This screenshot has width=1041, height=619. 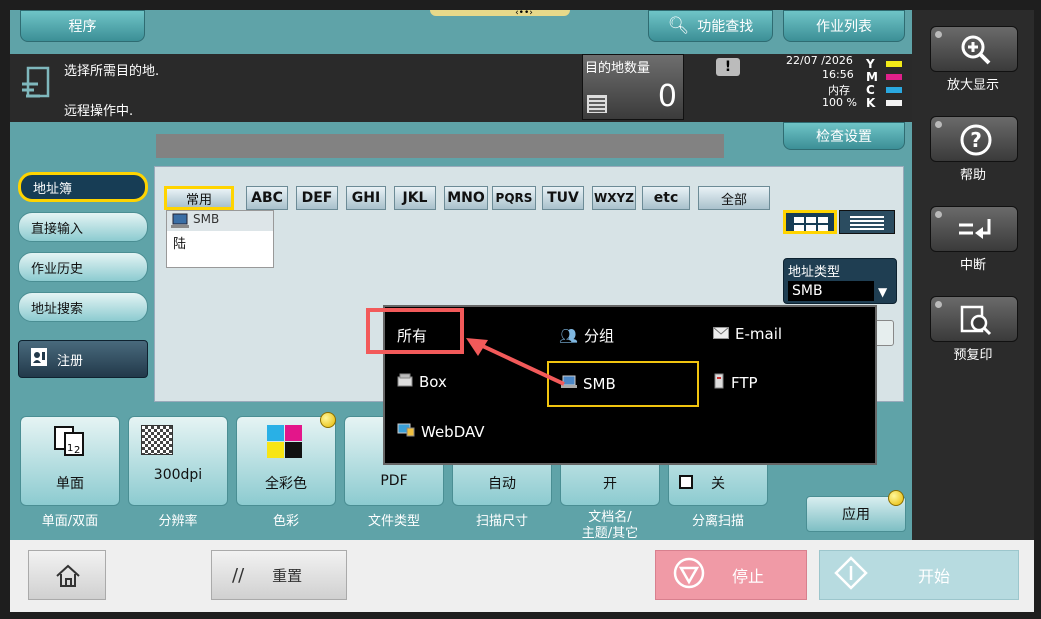 What do you see at coordinates (974, 229) in the screenshot?
I see `interrupt-button` at bounding box center [974, 229].